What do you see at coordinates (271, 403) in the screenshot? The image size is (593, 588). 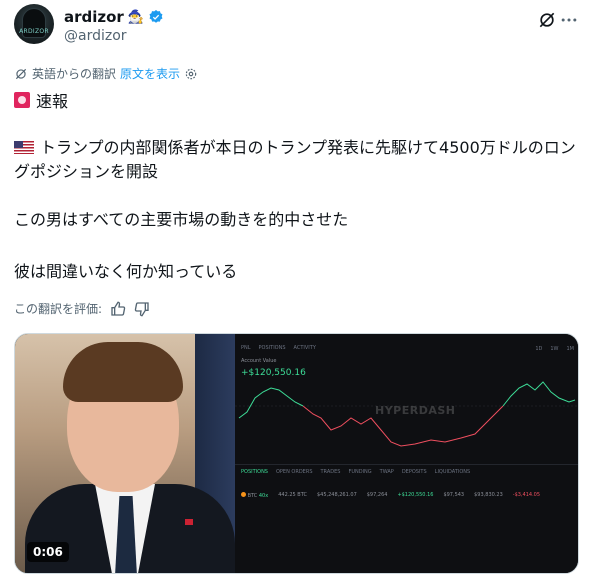 I see `pnl-line-green` at bounding box center [271, 403].